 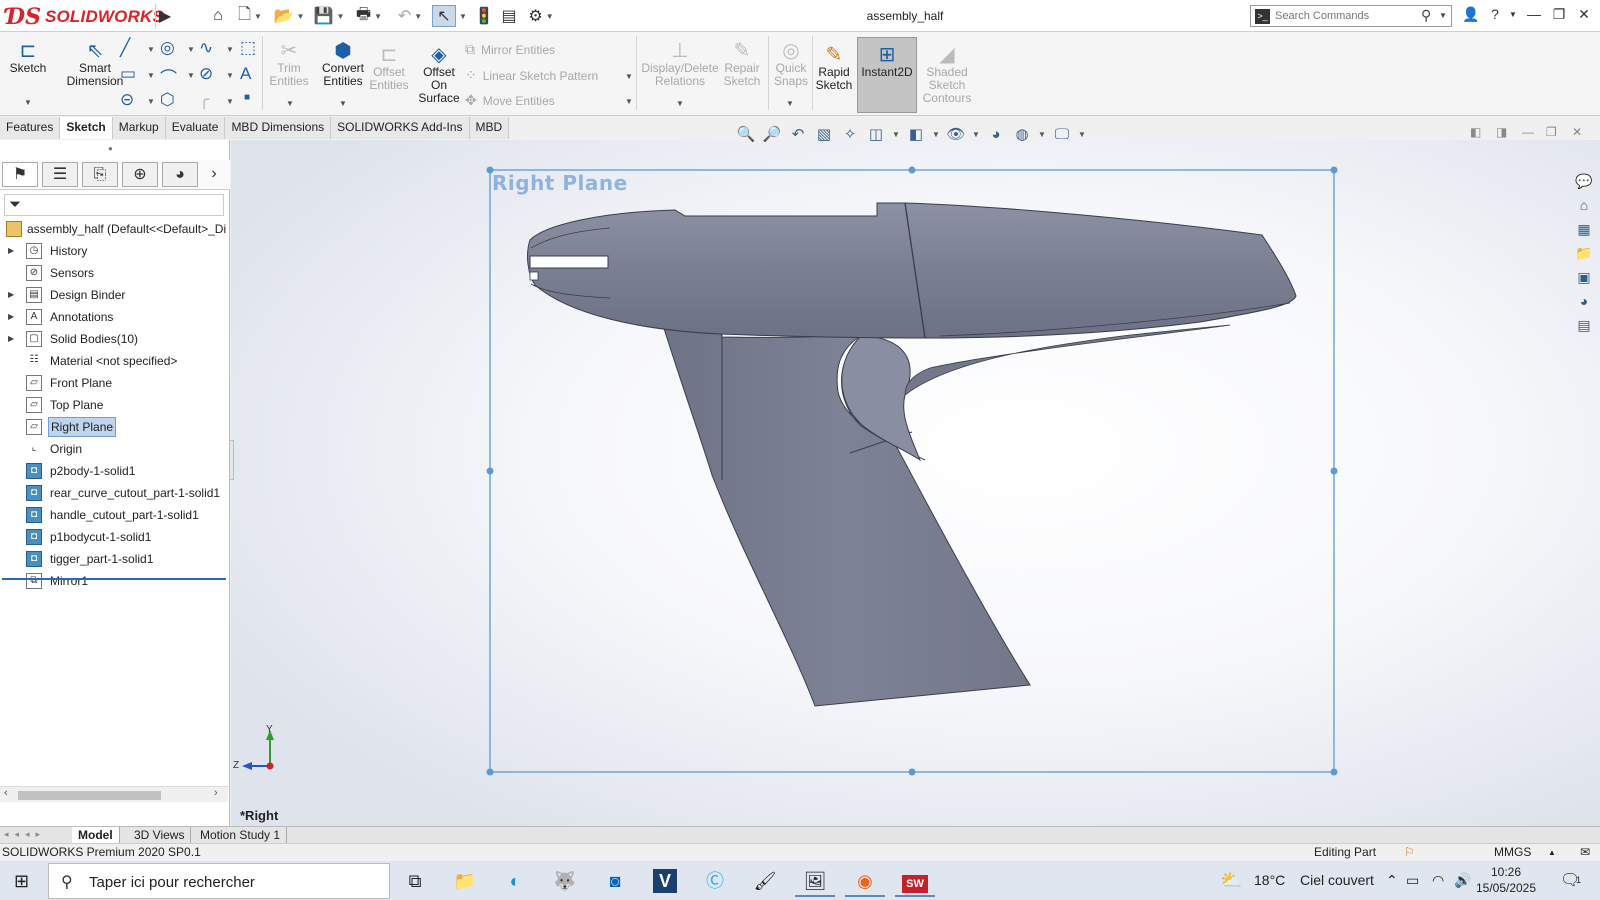 I want to click on apply-scene-icon: ◍, so click(x=1022, y=134).